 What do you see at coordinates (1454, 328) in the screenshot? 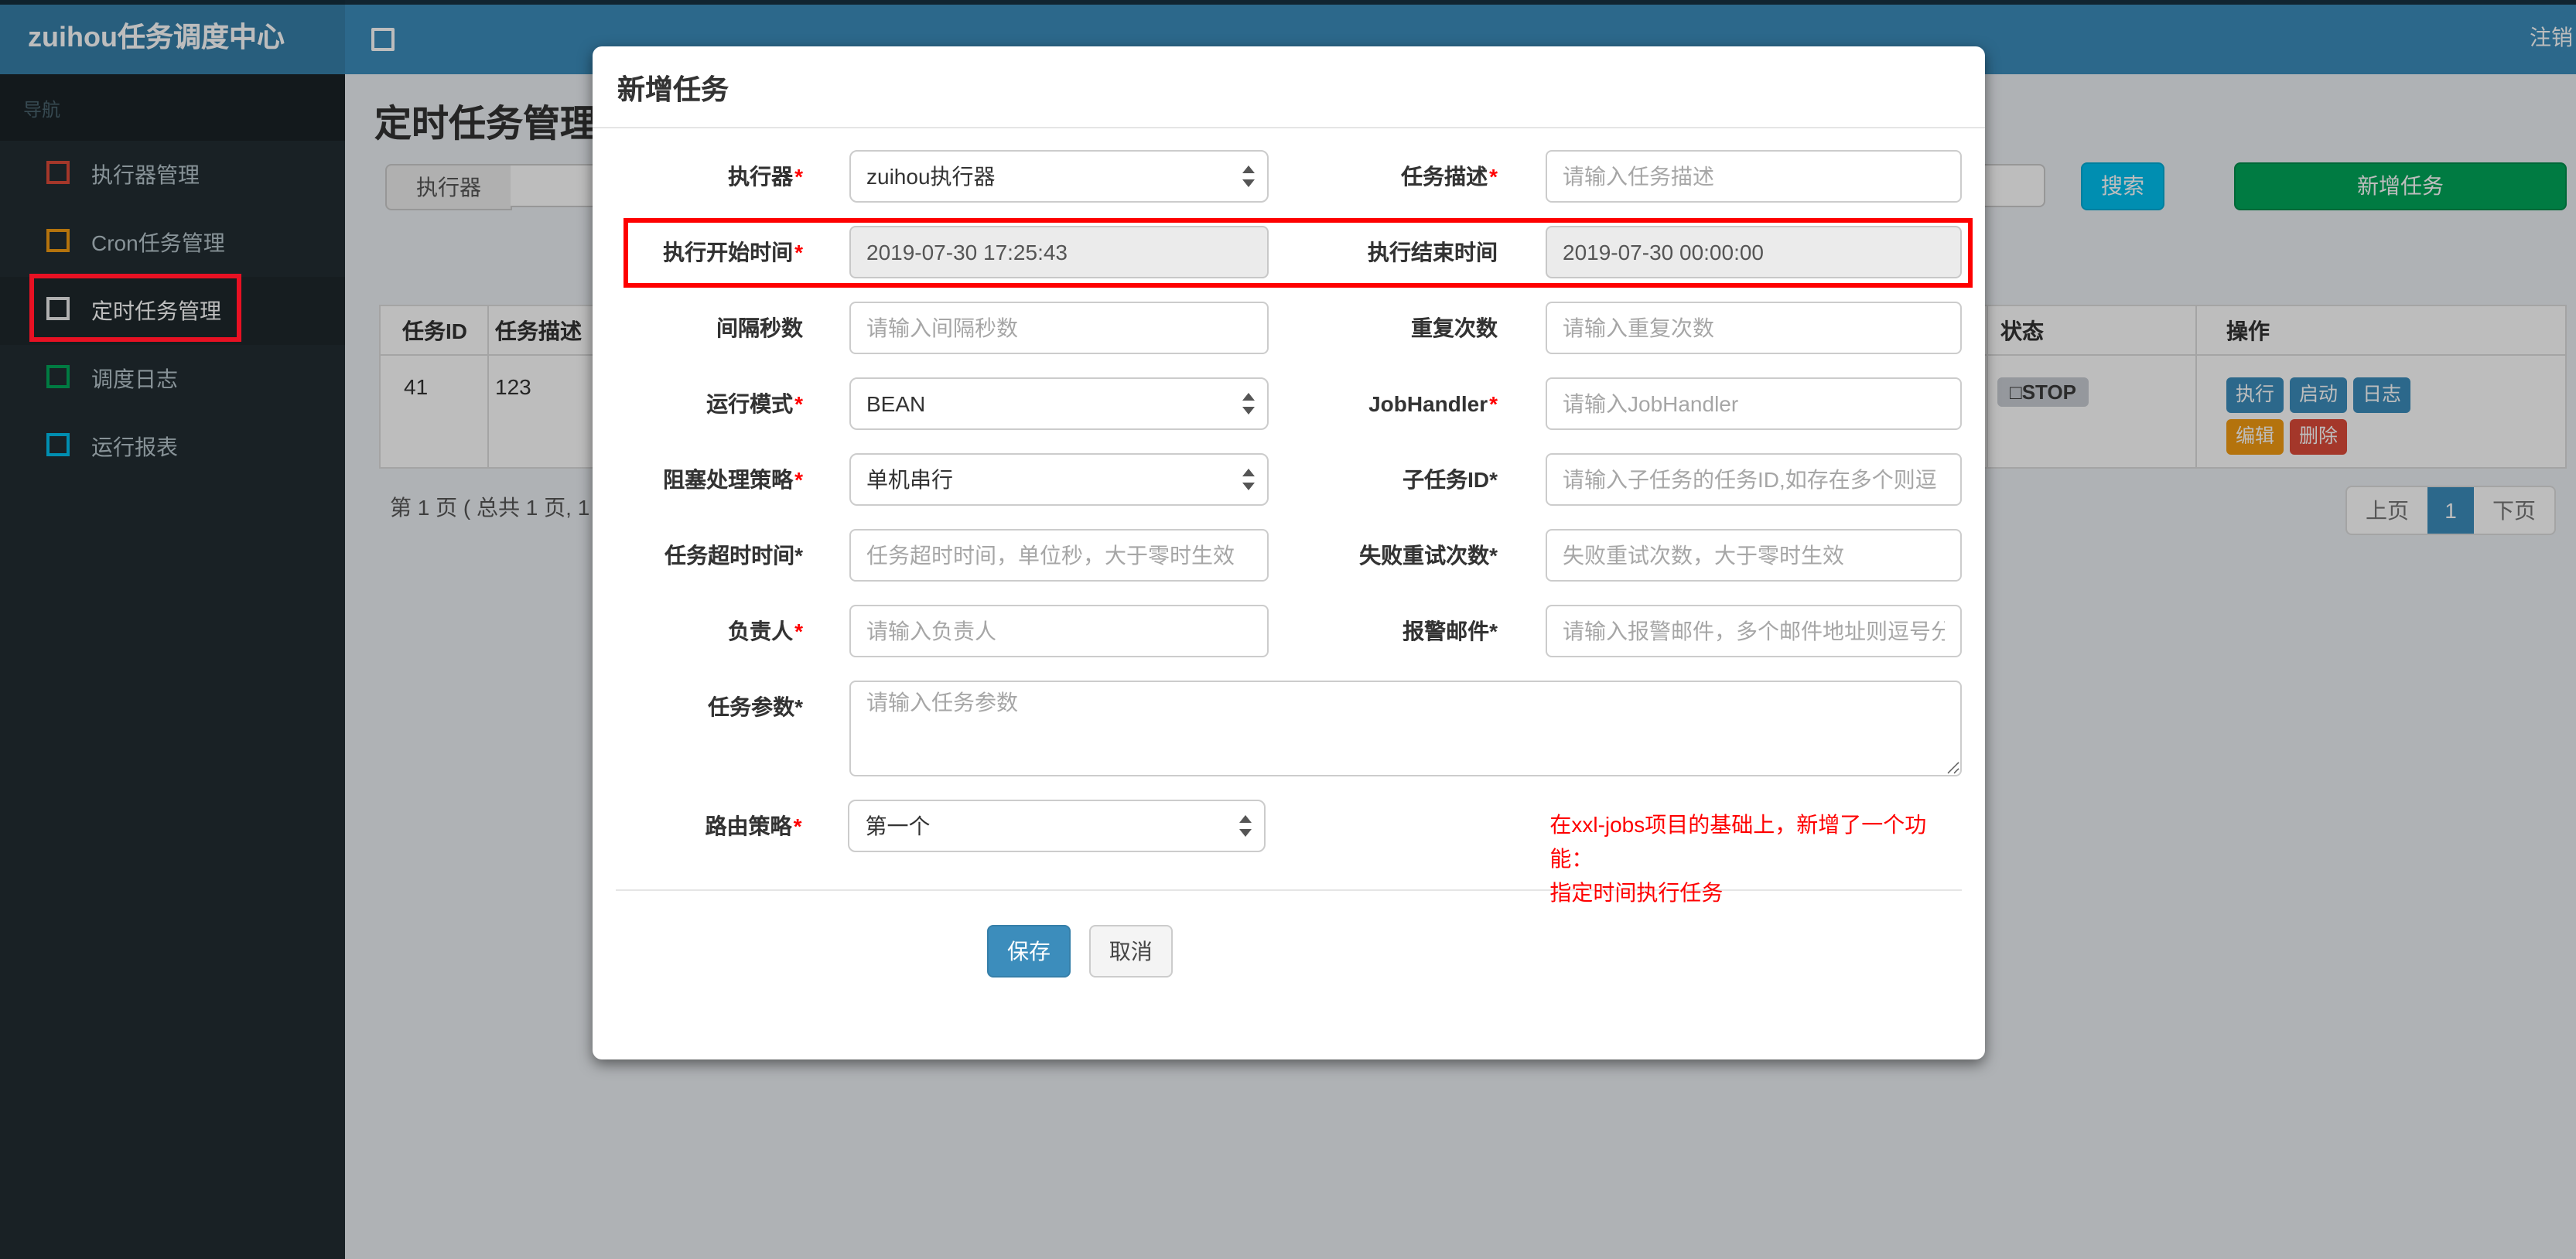
I see `repeat-label: 重复次数` at bounding box center [1454, 328].